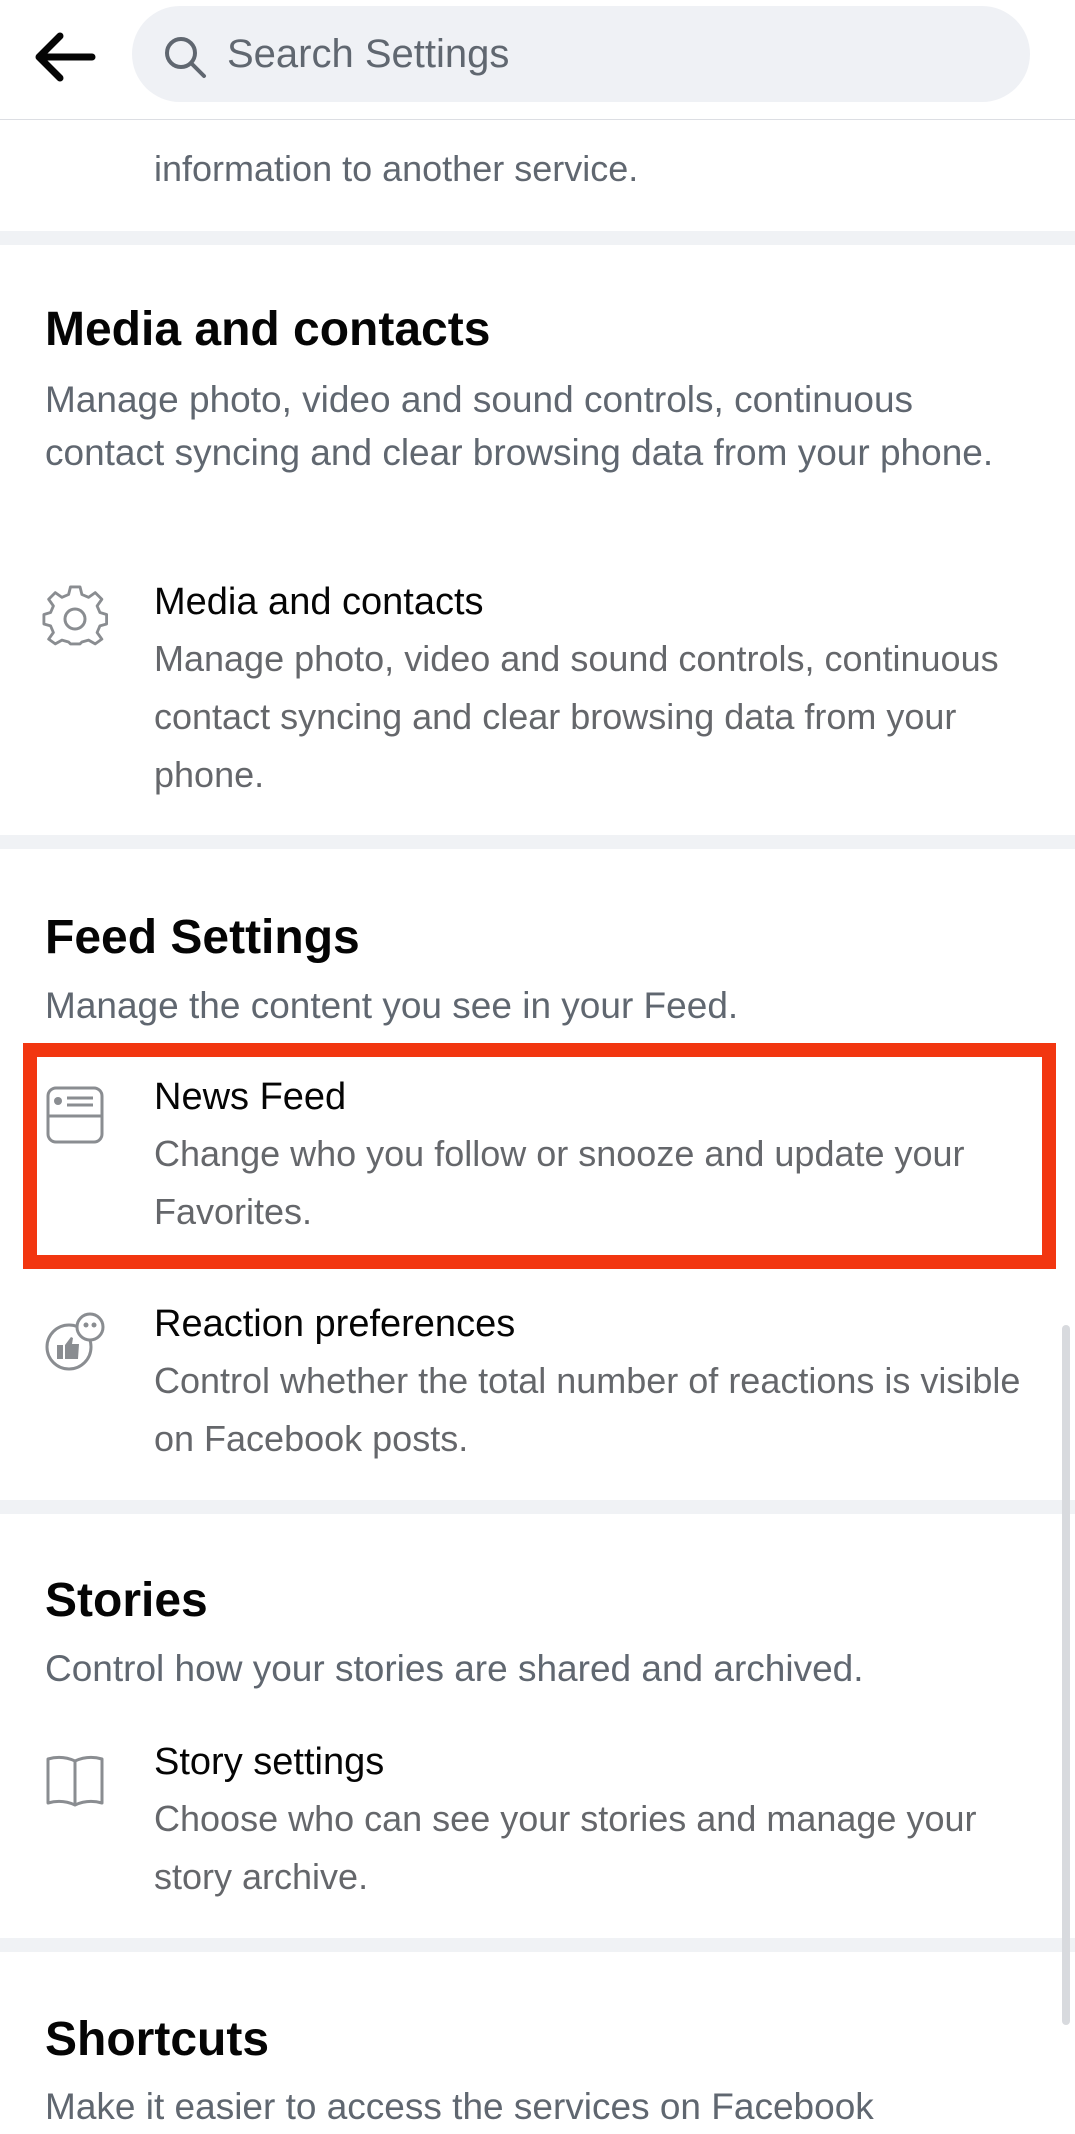  I want to click on item-title: Reaction preferences, so click(335, 1324).